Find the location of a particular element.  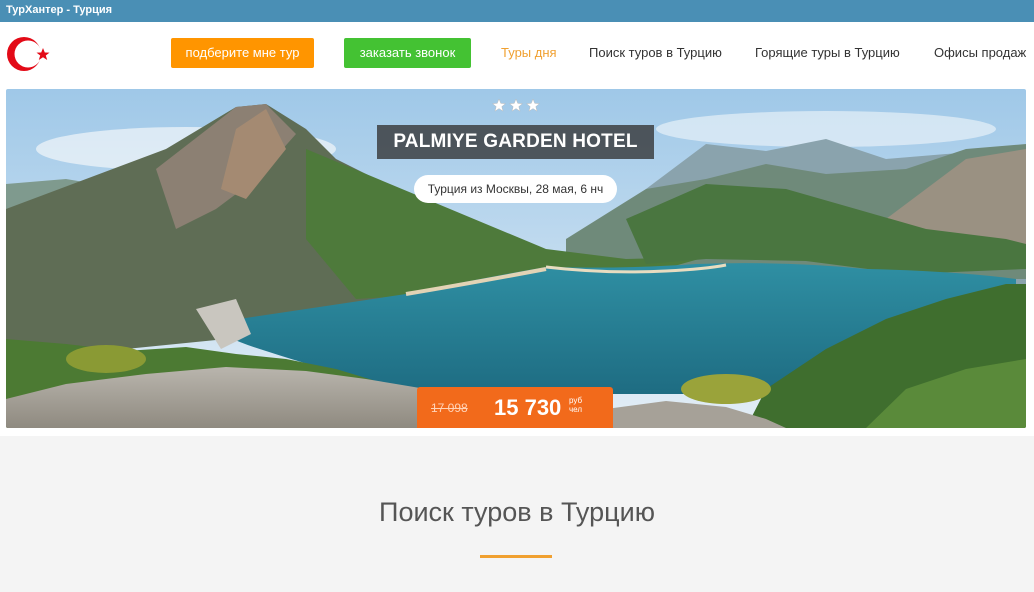

nav-hot-tours: Горящие туры в Турцию is located at coordinates (827, 53).